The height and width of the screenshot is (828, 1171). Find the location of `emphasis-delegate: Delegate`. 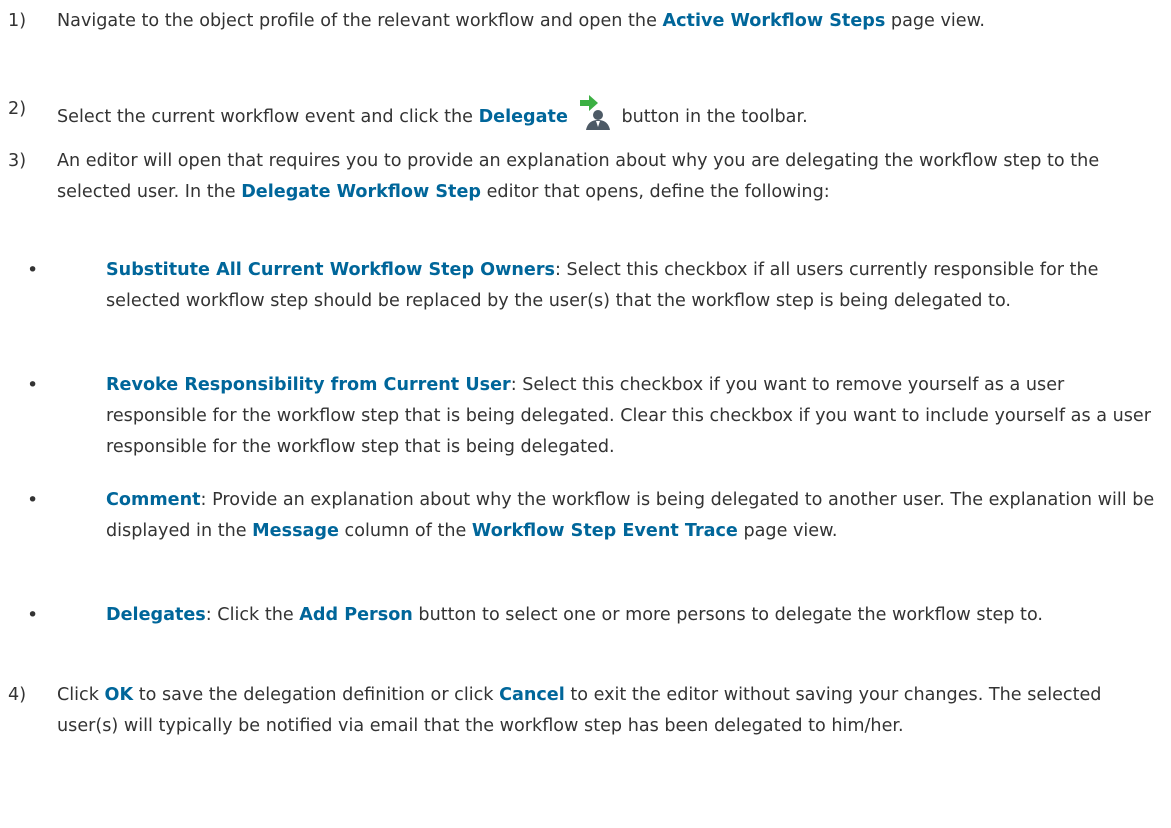

emphasis-delegate: Delegate is located at coordinates (523, 117).